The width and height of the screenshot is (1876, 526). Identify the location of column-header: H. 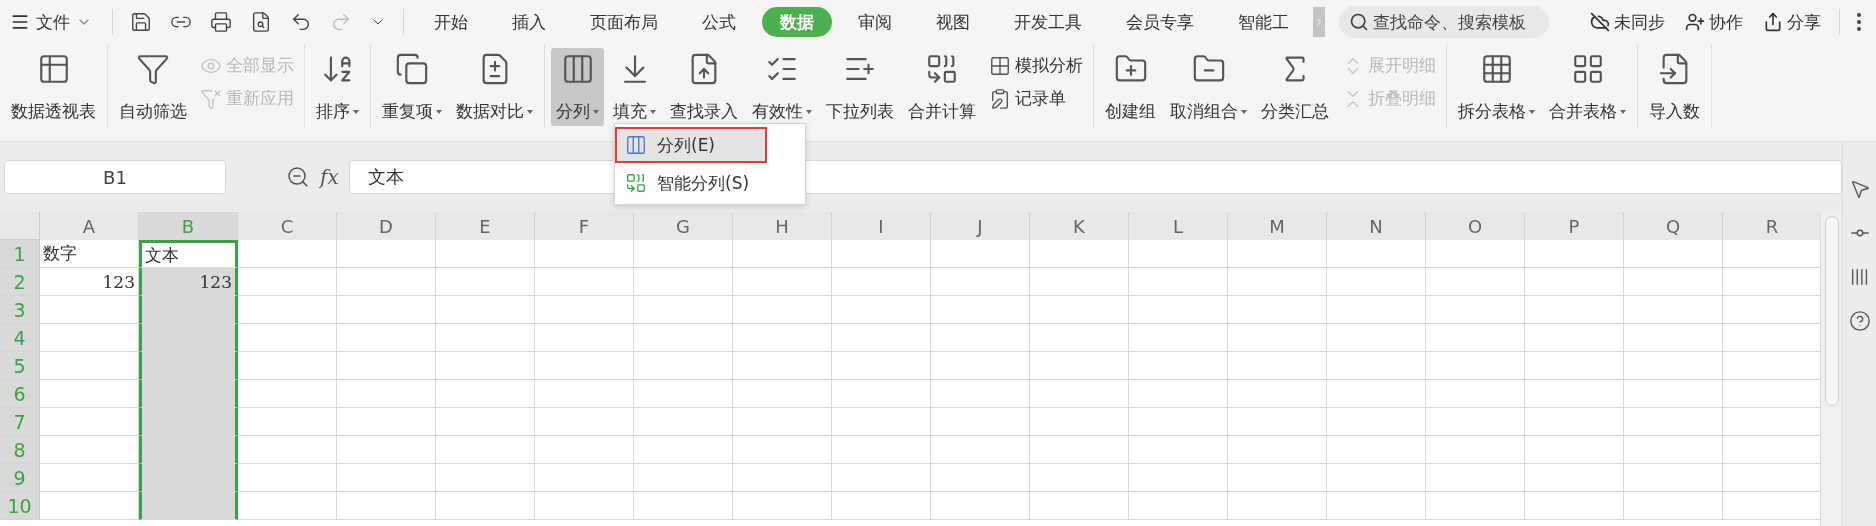
(782, 227).